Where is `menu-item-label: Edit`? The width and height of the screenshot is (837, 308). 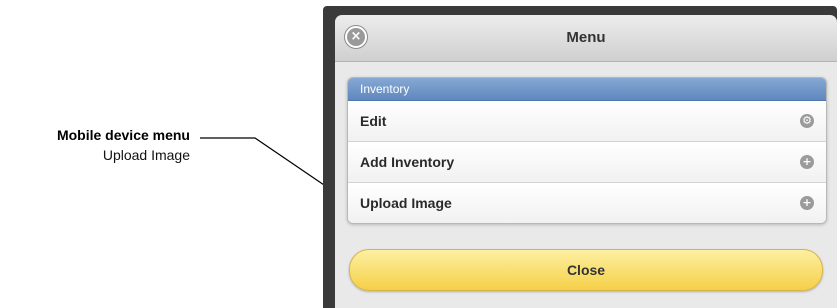
menu-item-label: Edit is located at coordinates (373, 121).